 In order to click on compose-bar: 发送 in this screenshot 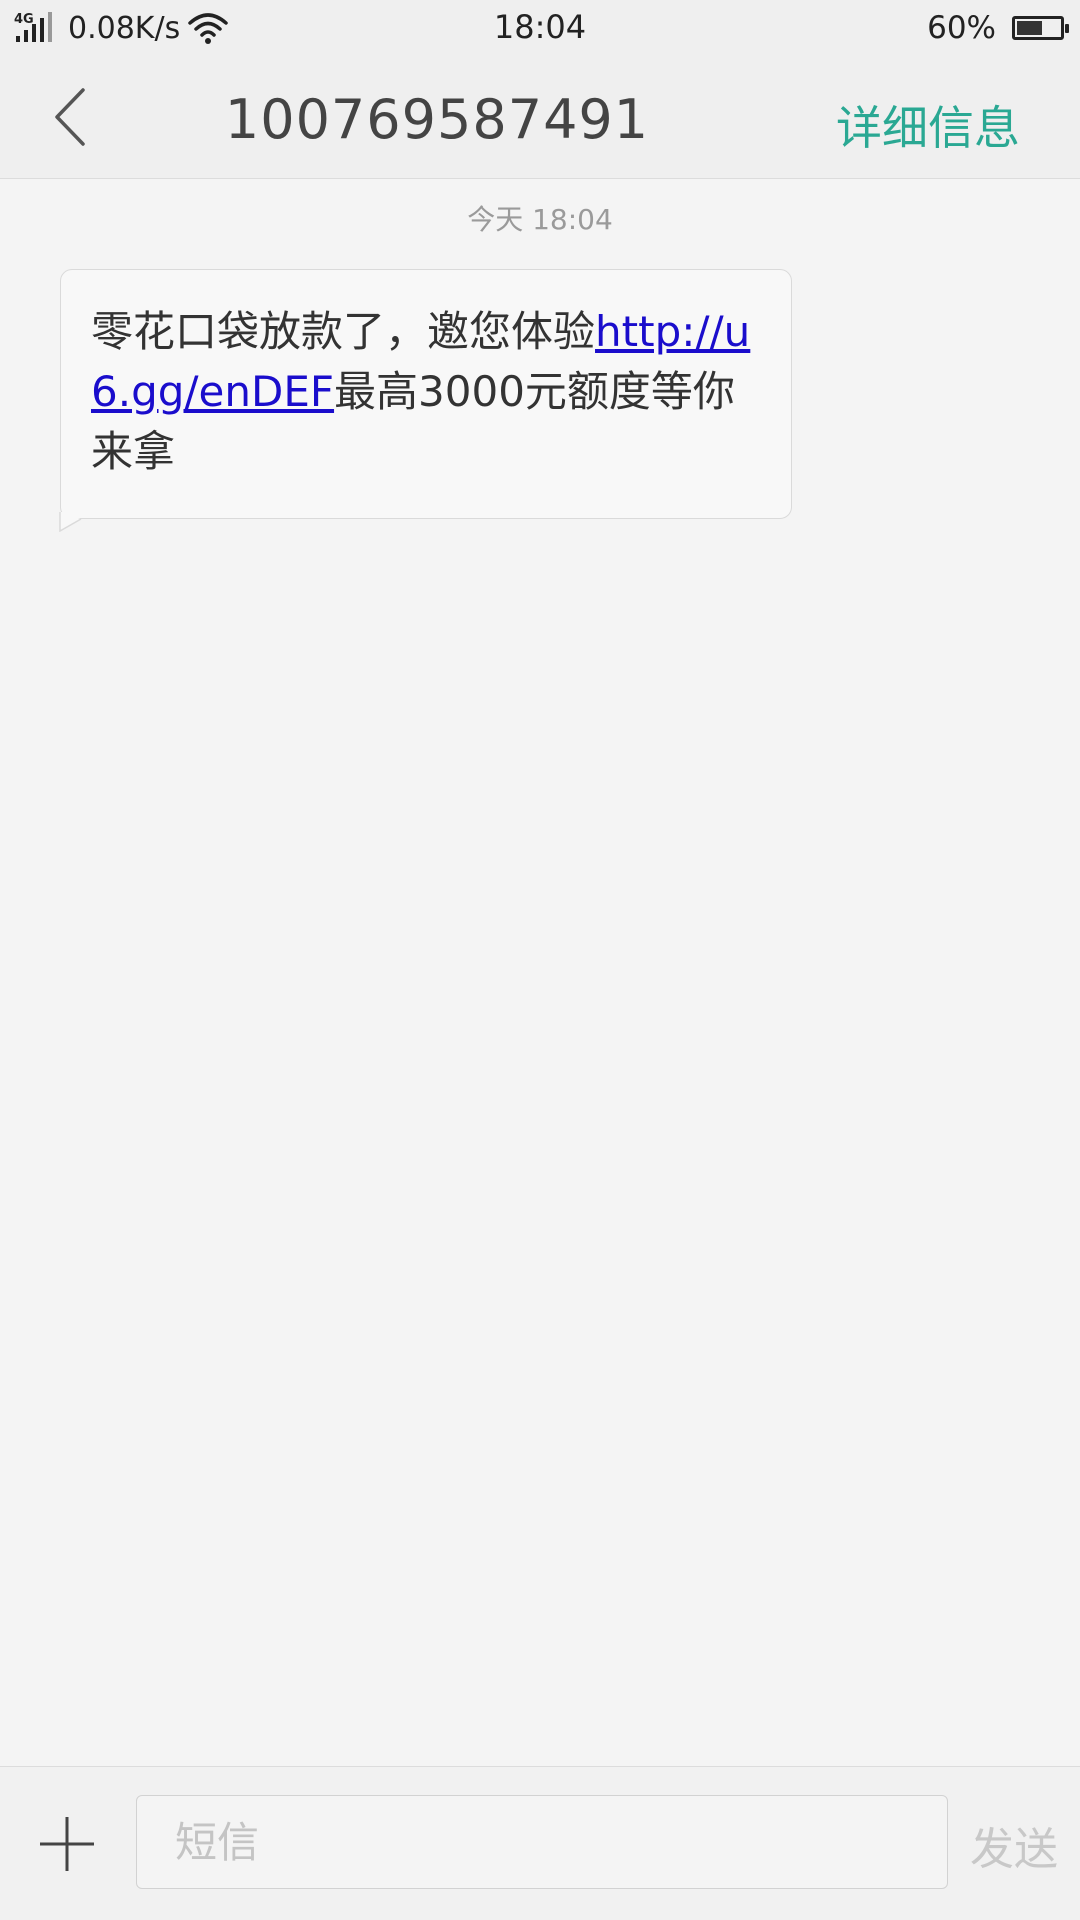, I will do `click(540, 1843)`.